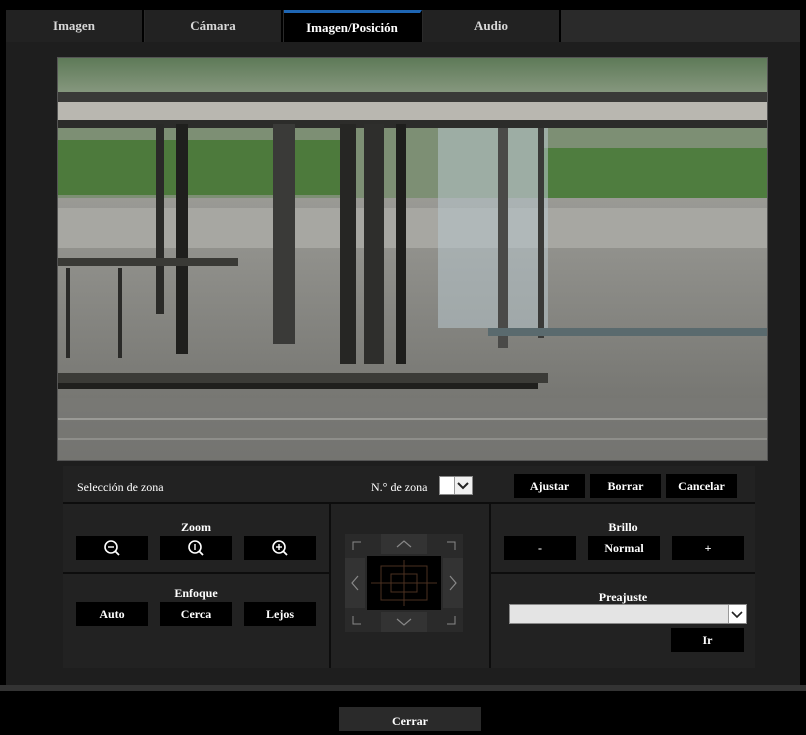 The image size is (806, 735). I want to click on focus-far-button: Lejos, so click(280, 614).